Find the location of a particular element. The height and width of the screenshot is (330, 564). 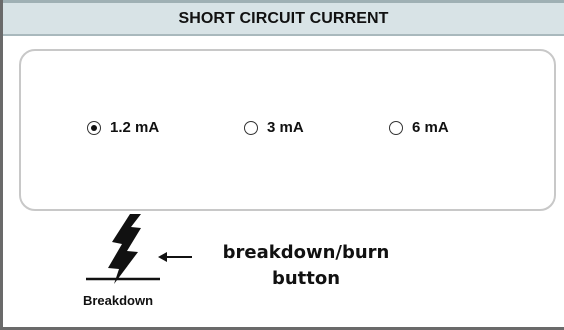

radio-label: 3 mA is located at coordinates (285, 127).